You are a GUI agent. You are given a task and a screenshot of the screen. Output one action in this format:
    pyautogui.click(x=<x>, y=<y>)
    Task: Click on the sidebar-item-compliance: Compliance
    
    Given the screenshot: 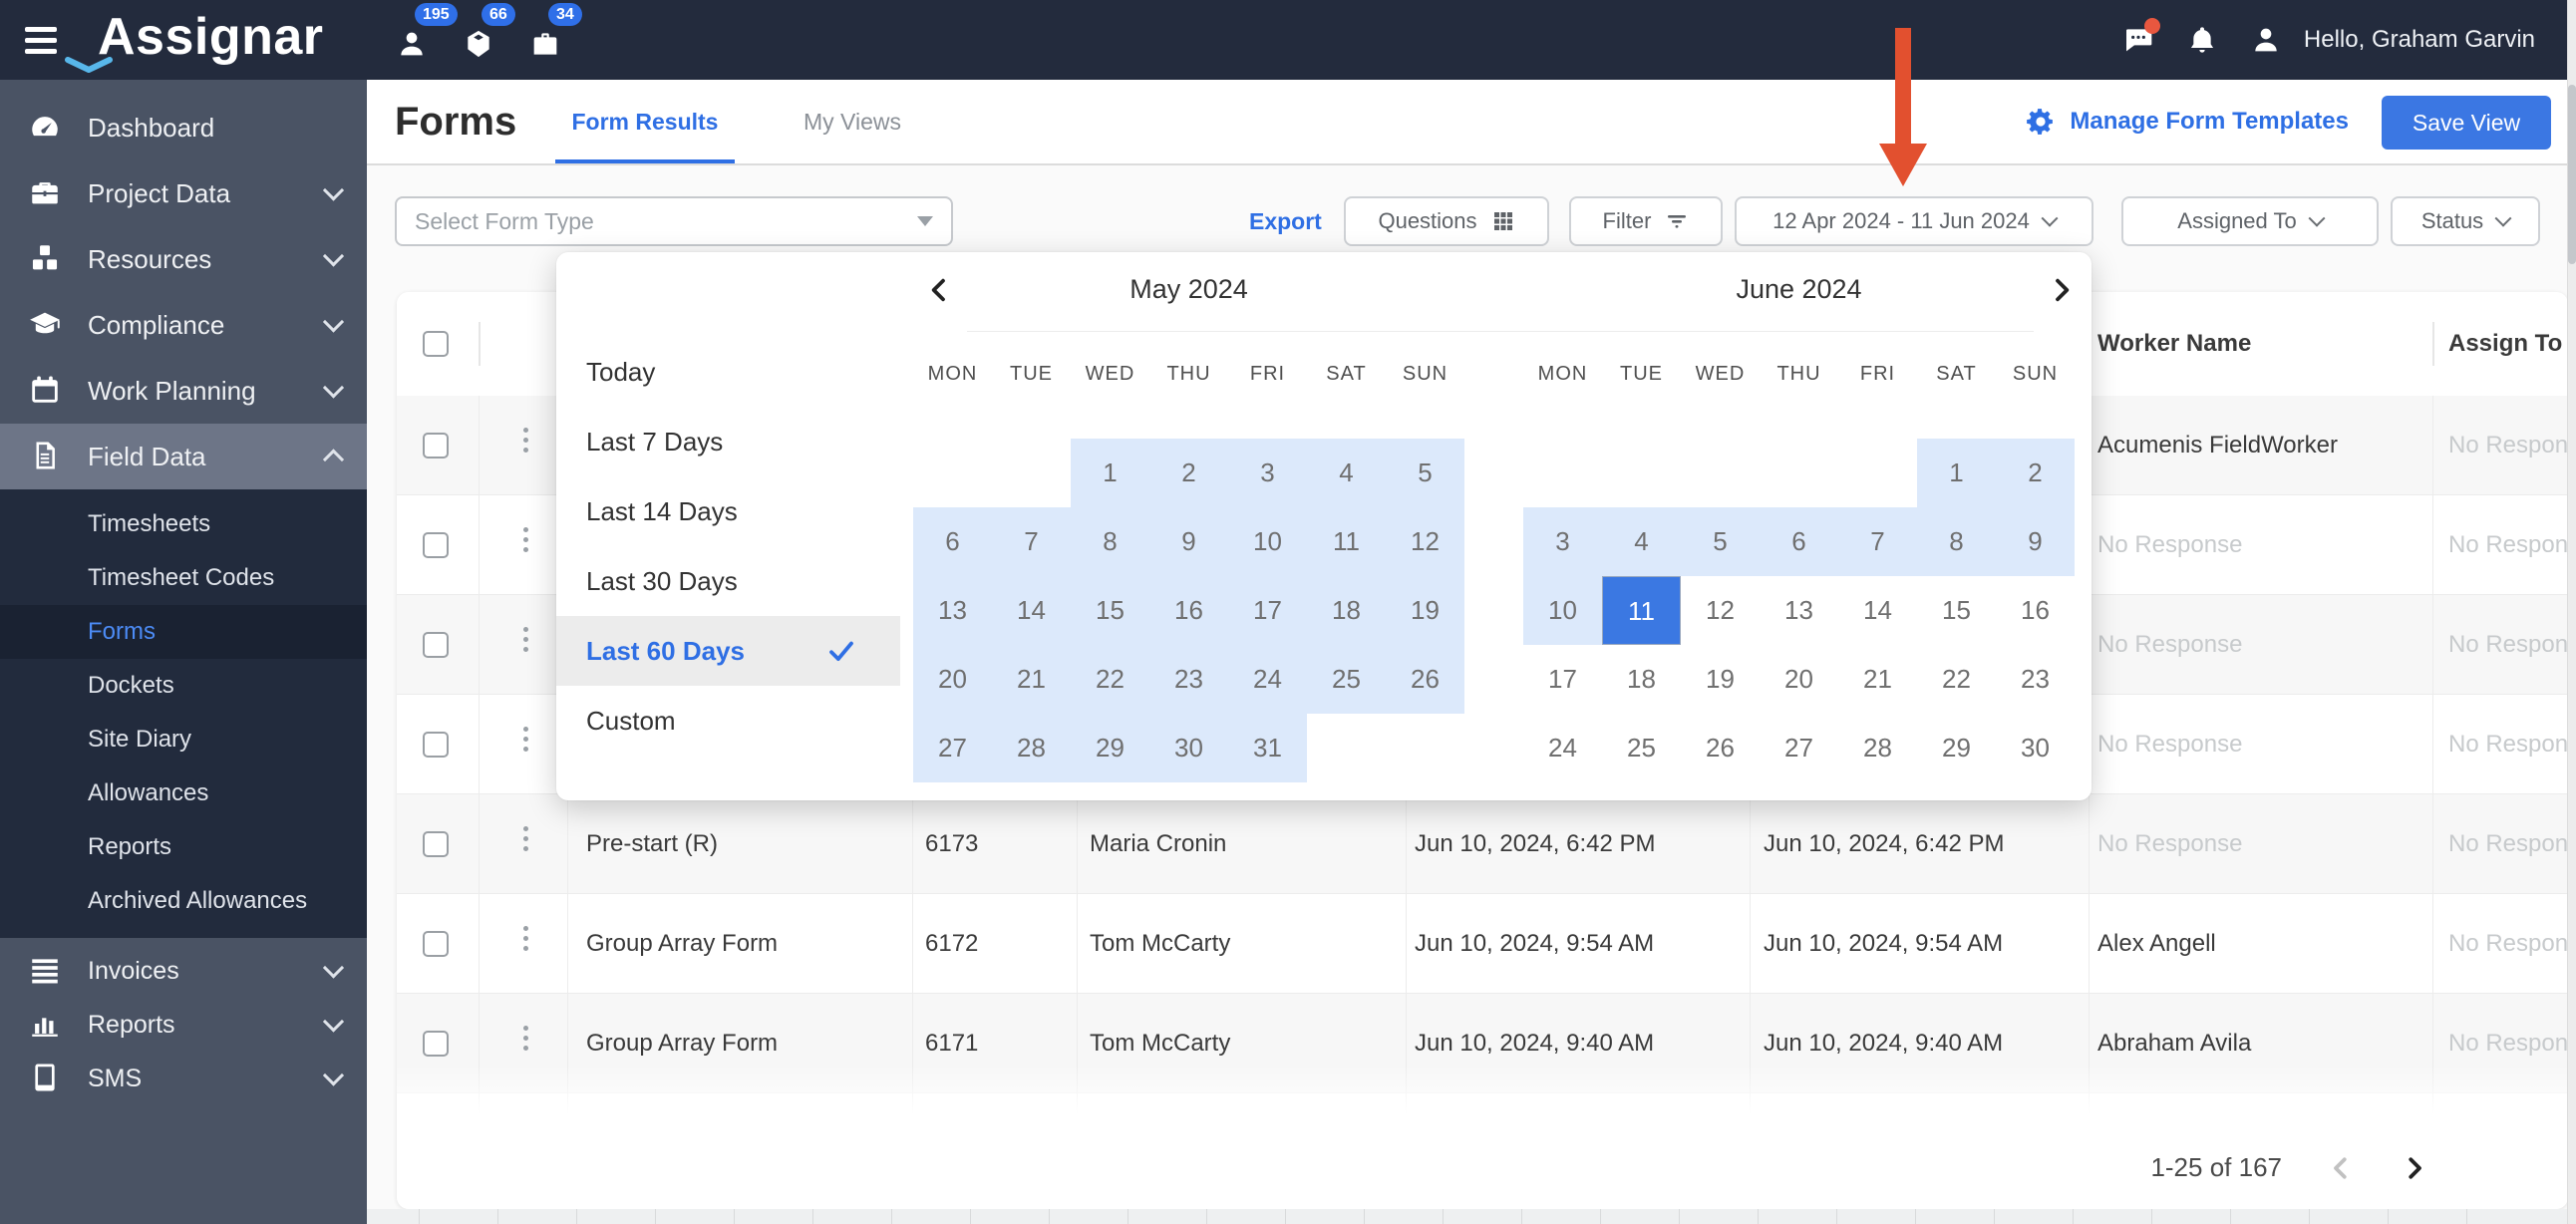 What is the action you would take?
    pyautogui.click(x=183, y=325)
    